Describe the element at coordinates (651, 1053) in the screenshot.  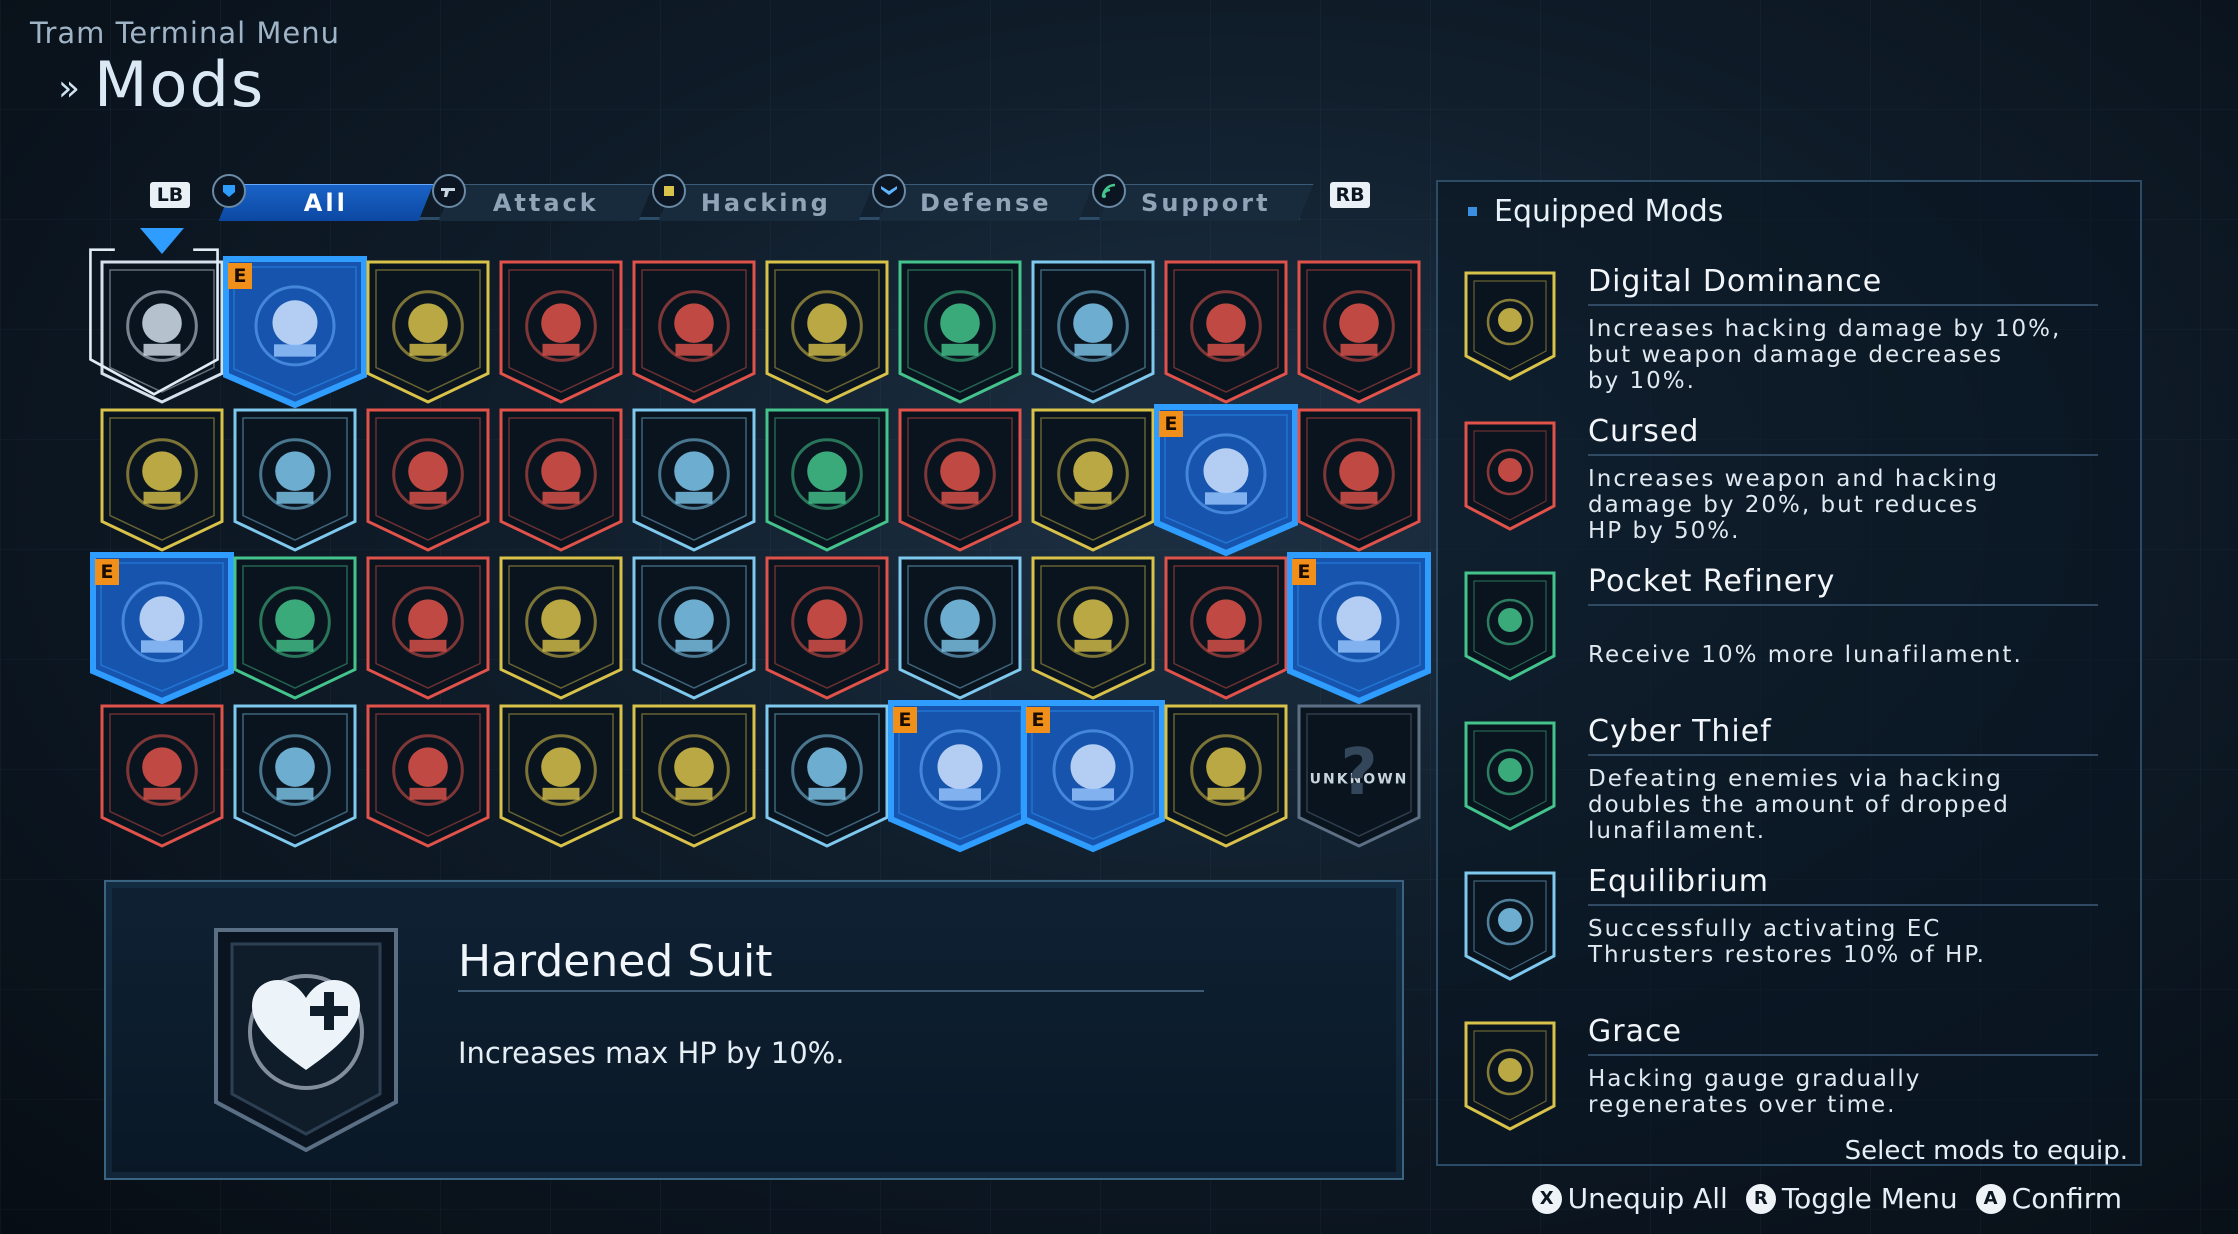
I see `mod-description: Increases max HP by 10%.` at that location.